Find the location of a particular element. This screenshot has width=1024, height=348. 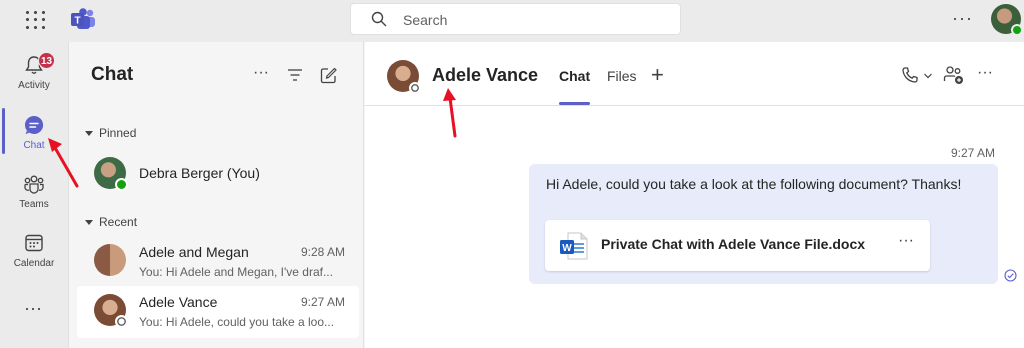

read-receipt-icon is located at coordinates (1010, 275).